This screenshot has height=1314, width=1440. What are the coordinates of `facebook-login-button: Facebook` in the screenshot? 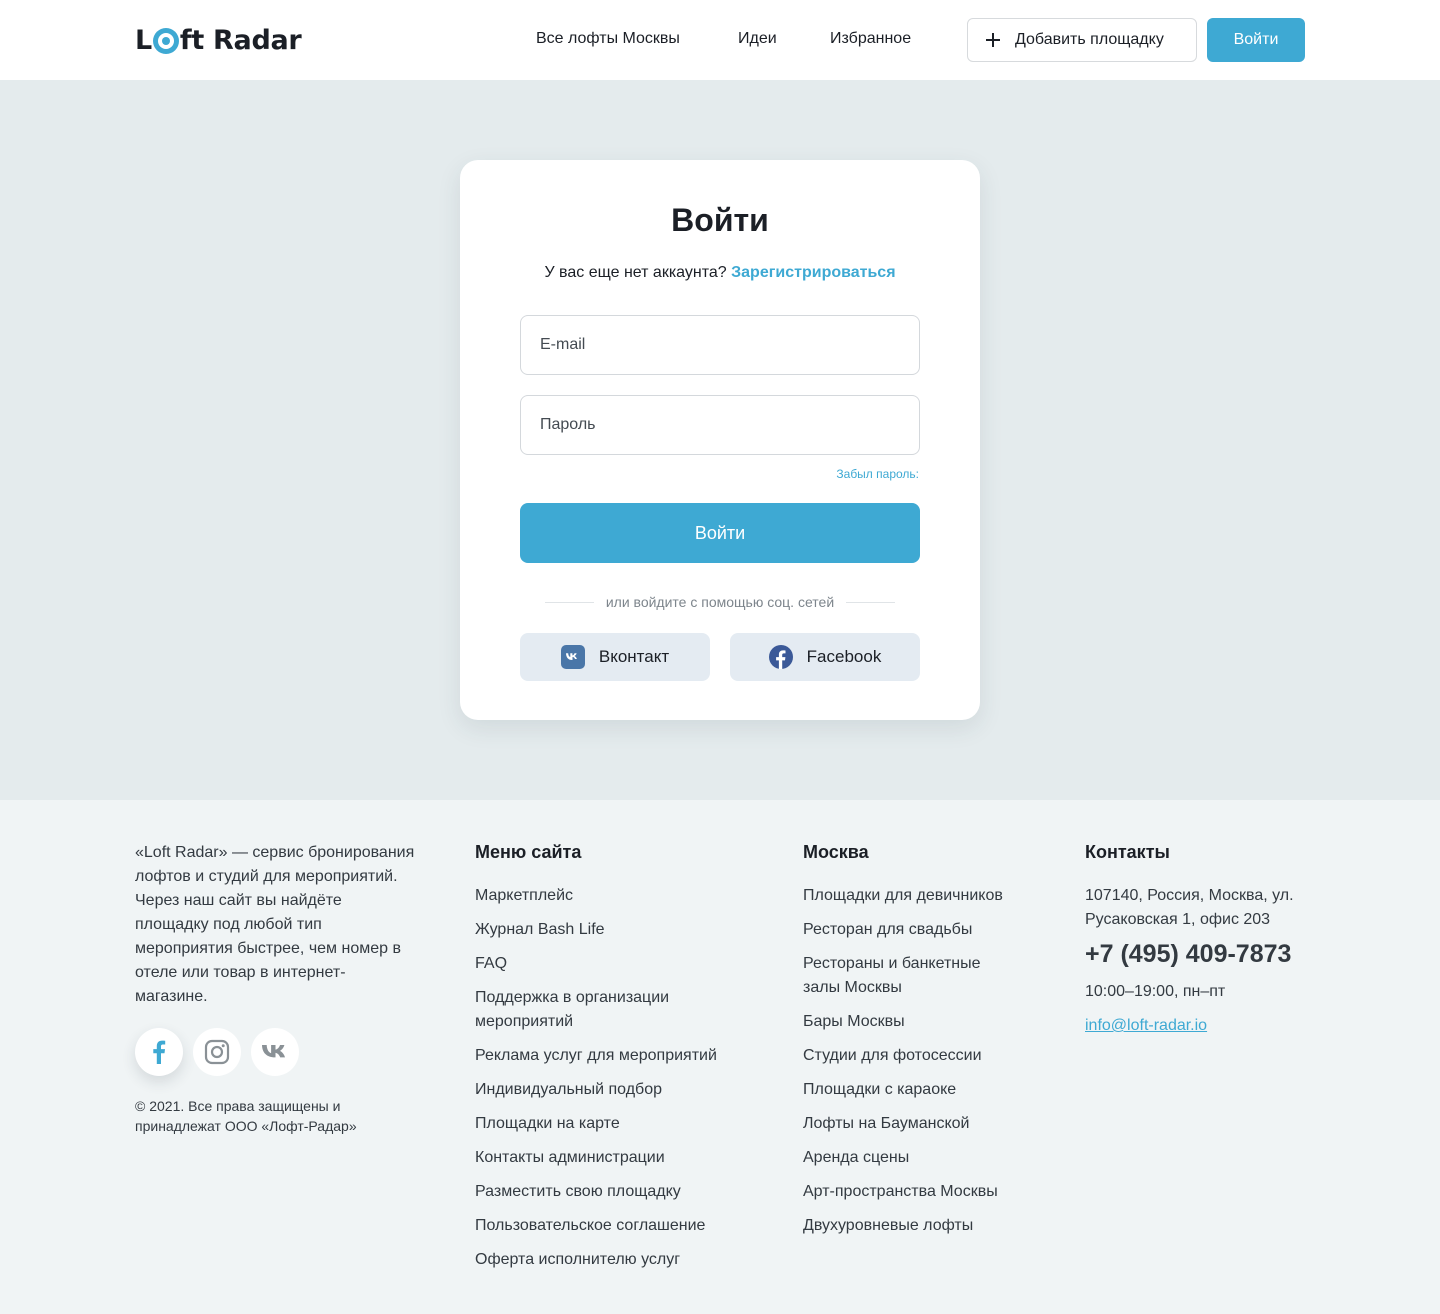 It's located at (825, 657).